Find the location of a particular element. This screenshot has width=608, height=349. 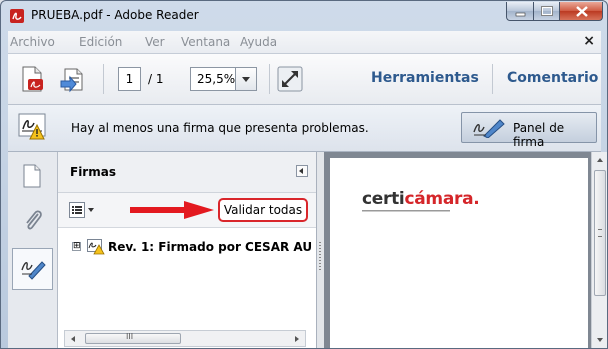

close-document-button: × is located at coordinates (589, 41).